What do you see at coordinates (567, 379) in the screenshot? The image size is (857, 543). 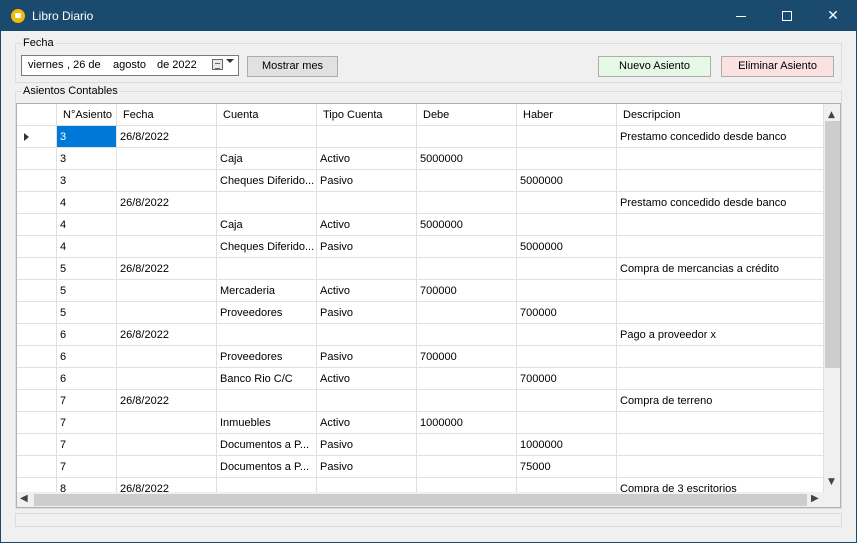 I see `cell-haber: 700000` at bounding box center [567, 379].